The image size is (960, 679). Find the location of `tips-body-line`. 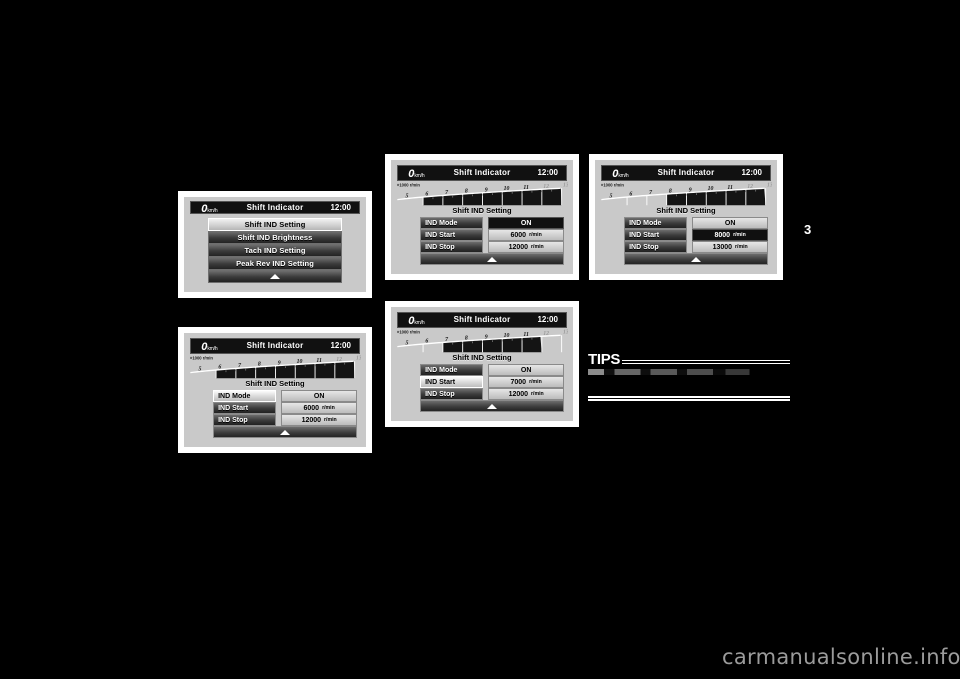

tips-body-line is located at coordinates (689, 372).